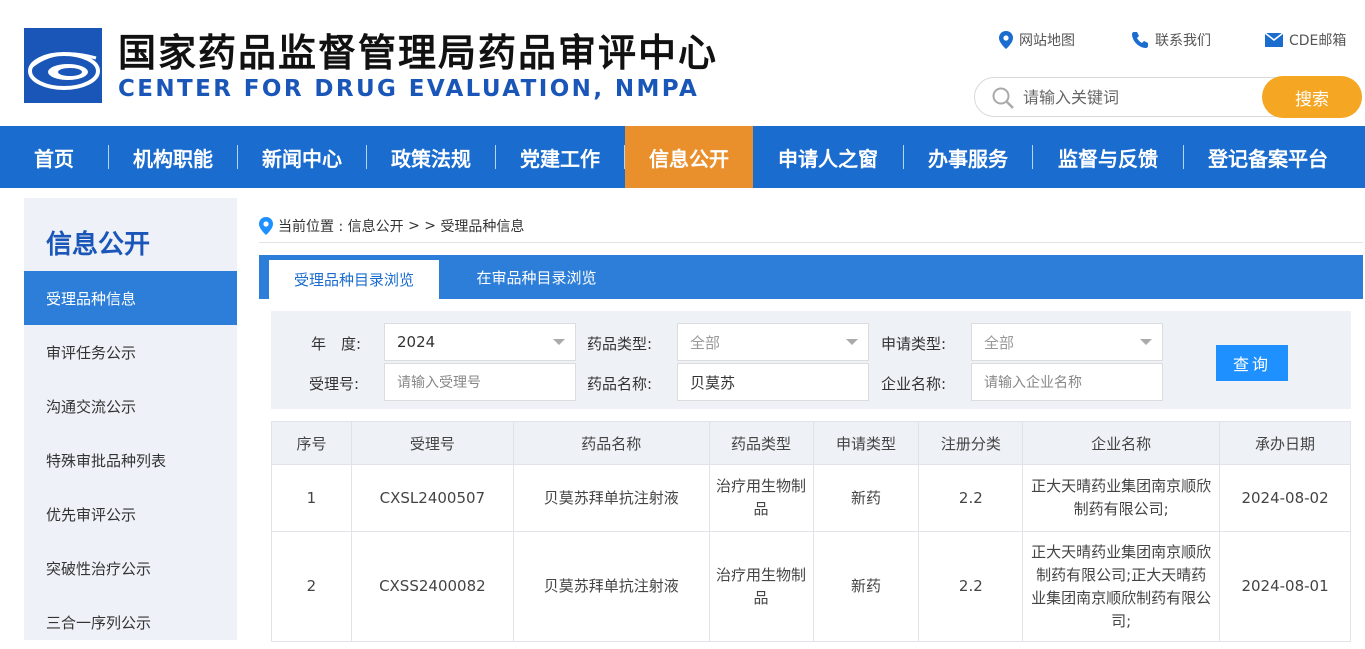  What do you see at coordinates (773, 342) in the screenshot?
I see `drug-type-select: 全部` at bounding box center [773, 342].